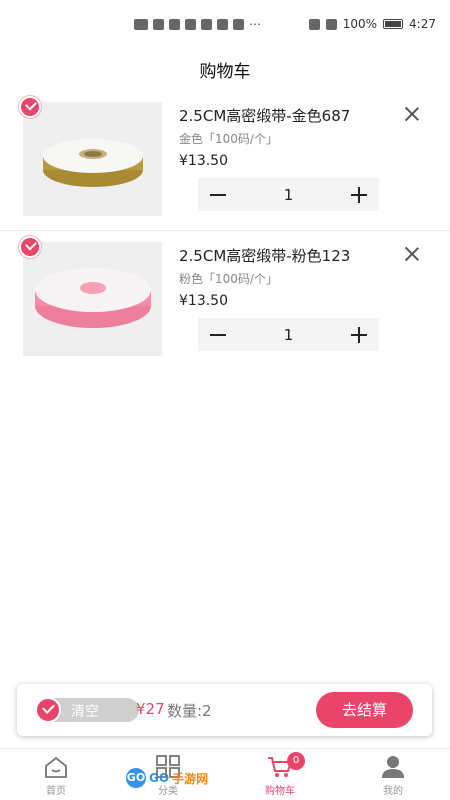 The height and width of the screenshot is (800, 450). I want to click on tab-label: 我的, so click(393, 791).